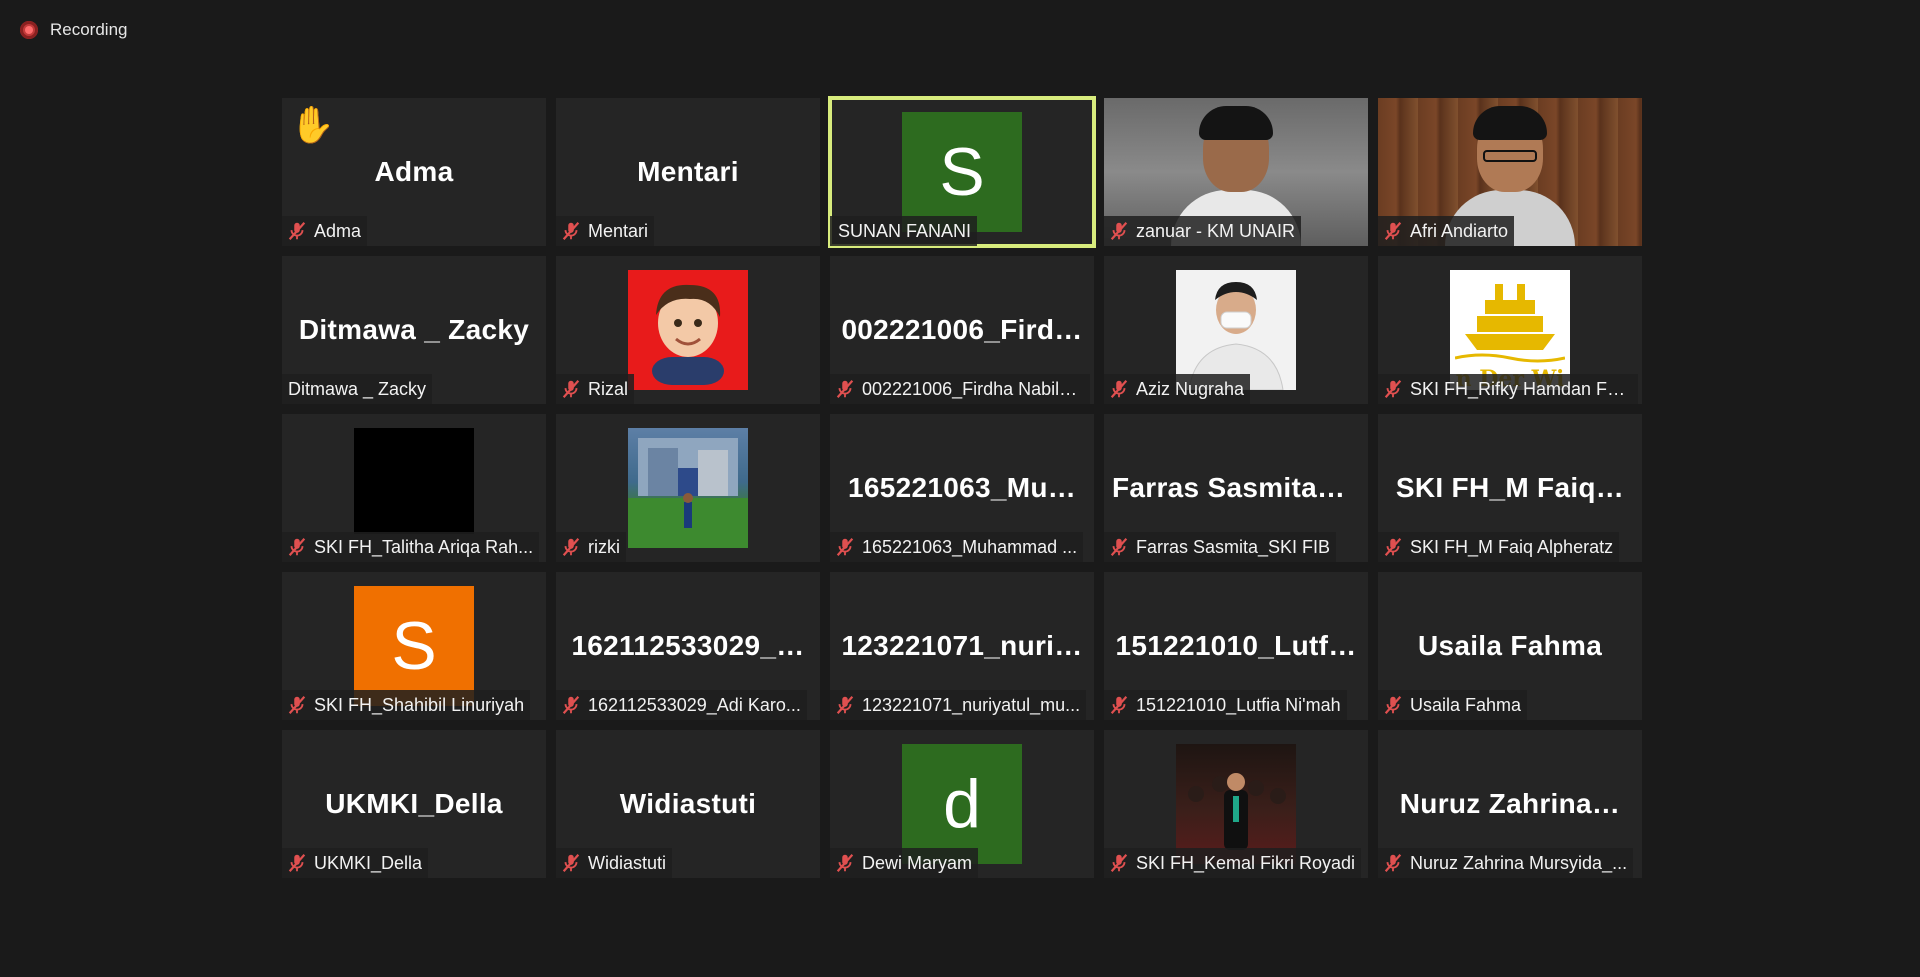 This screenshot has width=1920, height=977. I want to click on participant-tile: Usaila Fahma Usaila Fahma, so click(1510, 646).